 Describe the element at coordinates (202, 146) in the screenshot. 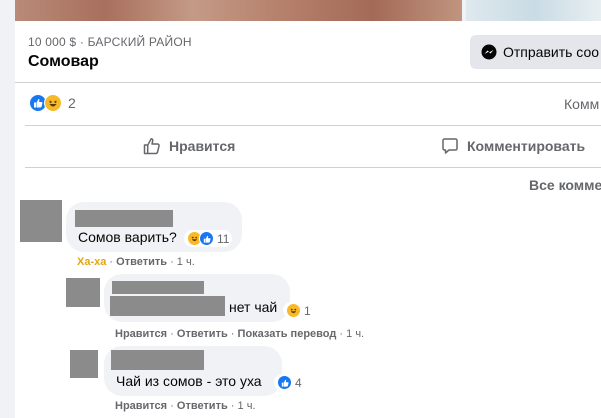

I see `like-button-label: Нравится` at that location.